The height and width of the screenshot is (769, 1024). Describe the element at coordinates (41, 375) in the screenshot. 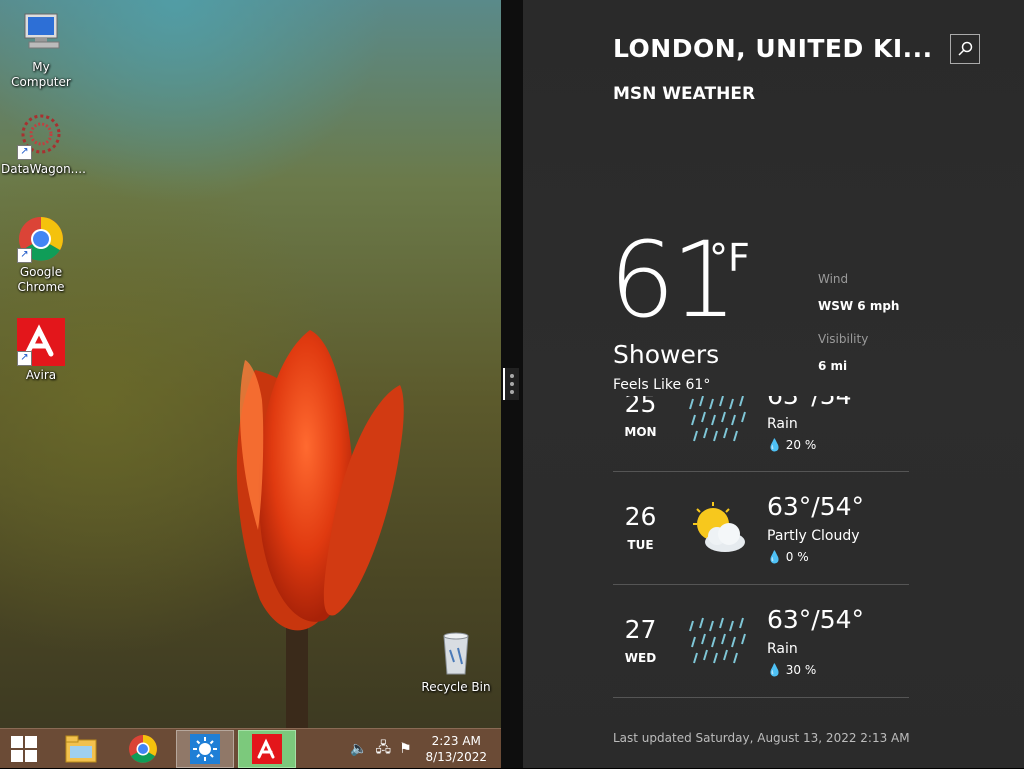

I see `desktop-icon-label: Avira` at that location.